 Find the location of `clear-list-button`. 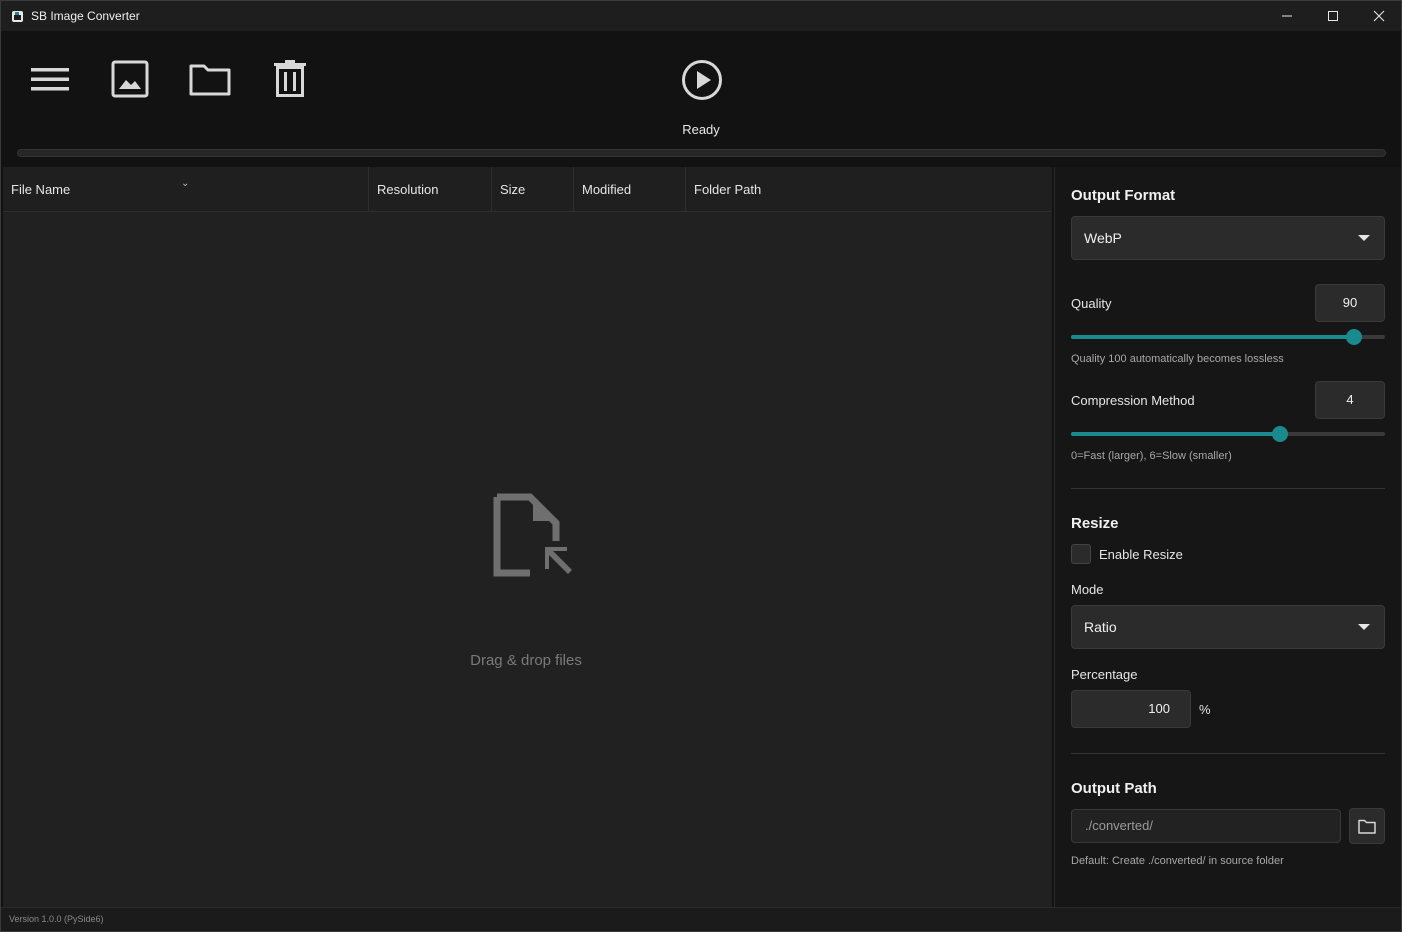

clear-list-button is located at coordinates (290, 79).